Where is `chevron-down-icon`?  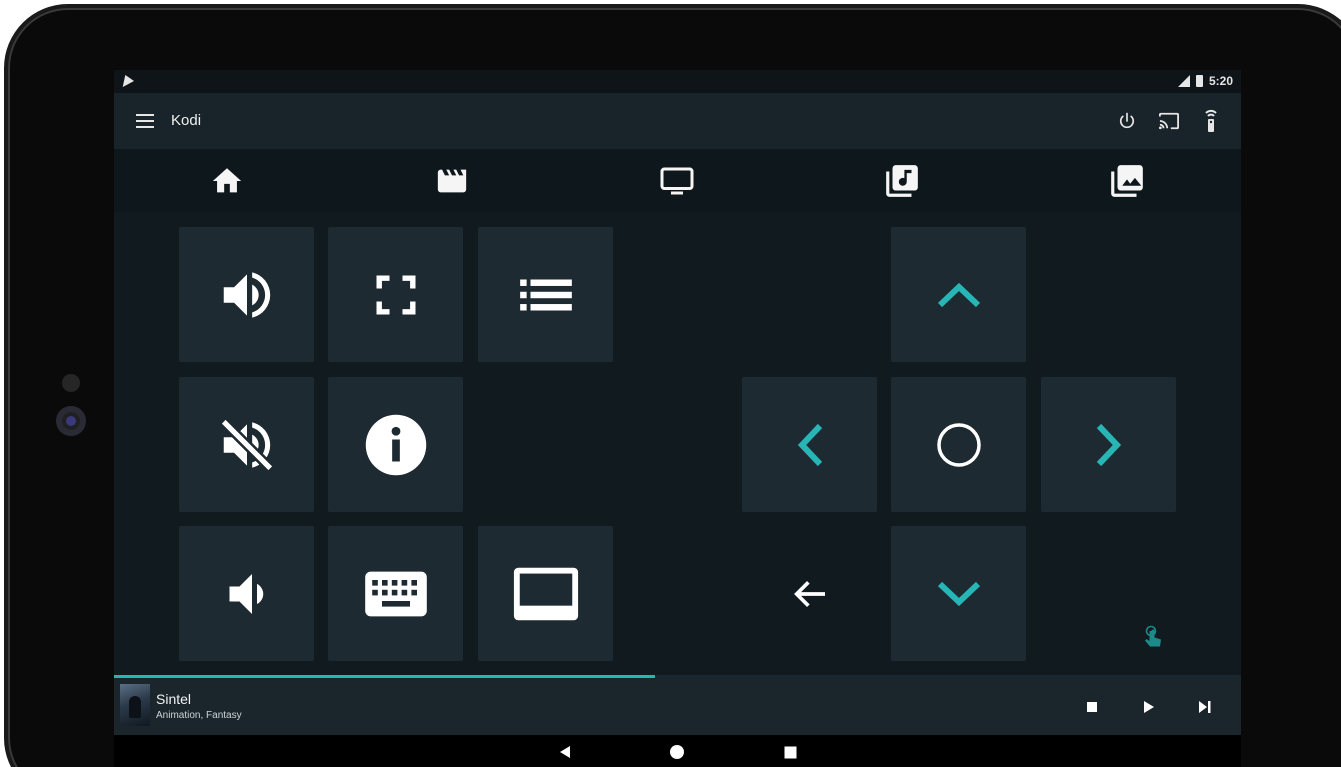
chevron-down-icon is located at coordinates (958, 593).